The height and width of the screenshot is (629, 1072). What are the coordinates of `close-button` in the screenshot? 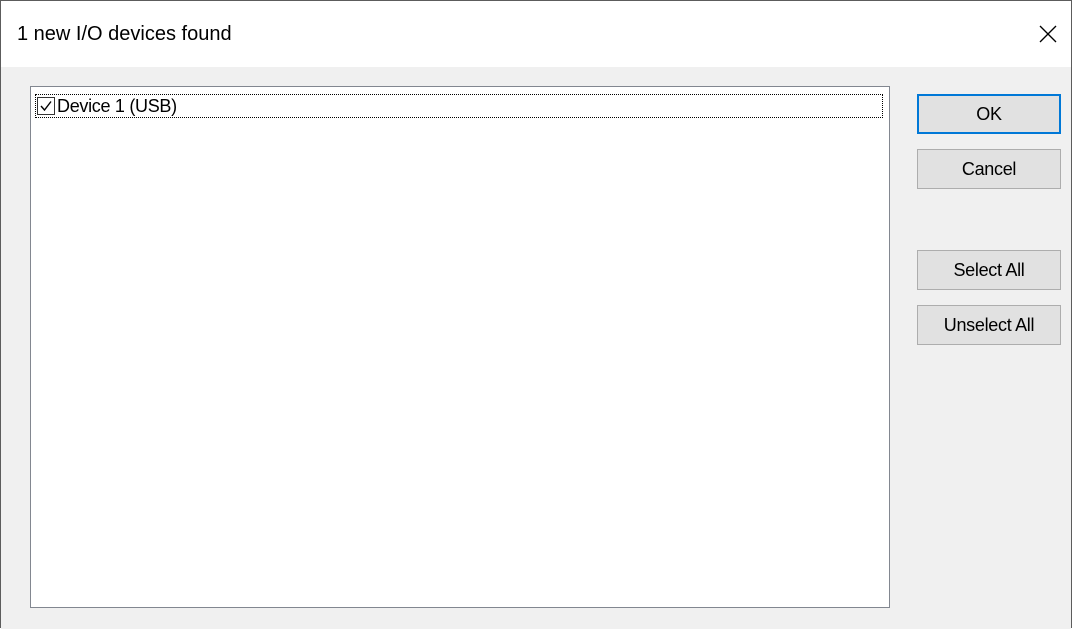 It's located at (1048, 34).